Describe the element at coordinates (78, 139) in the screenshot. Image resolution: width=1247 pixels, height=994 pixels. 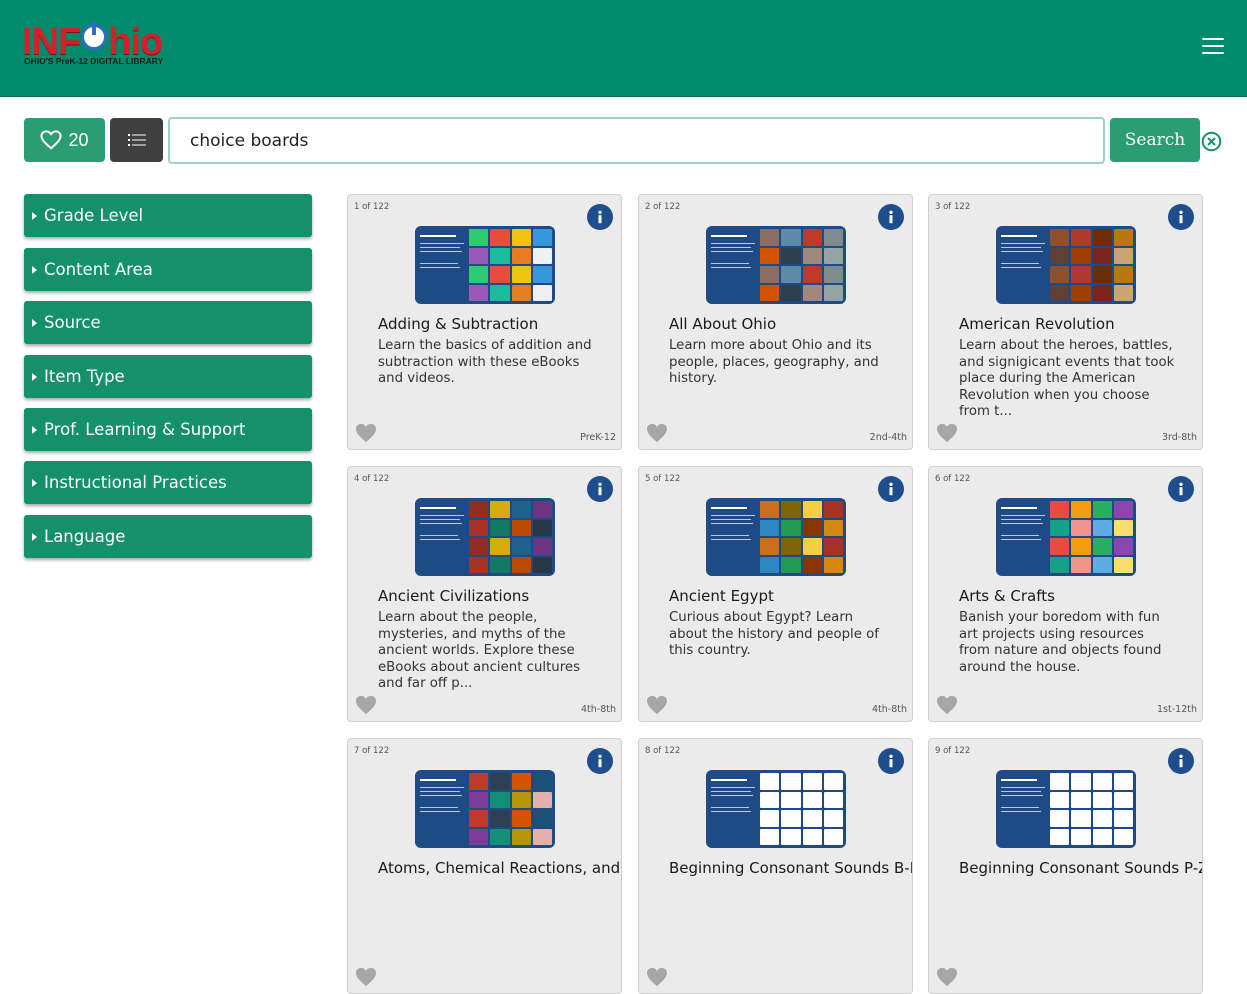
I see `favorites-count: 20` at that location.